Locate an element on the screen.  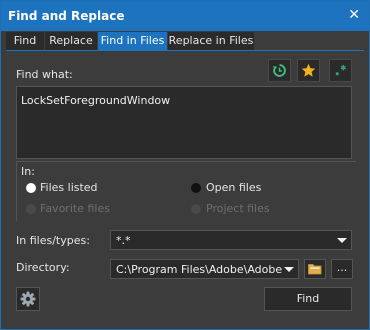
file-types-value: *.* is located at coordinates (123, 240).